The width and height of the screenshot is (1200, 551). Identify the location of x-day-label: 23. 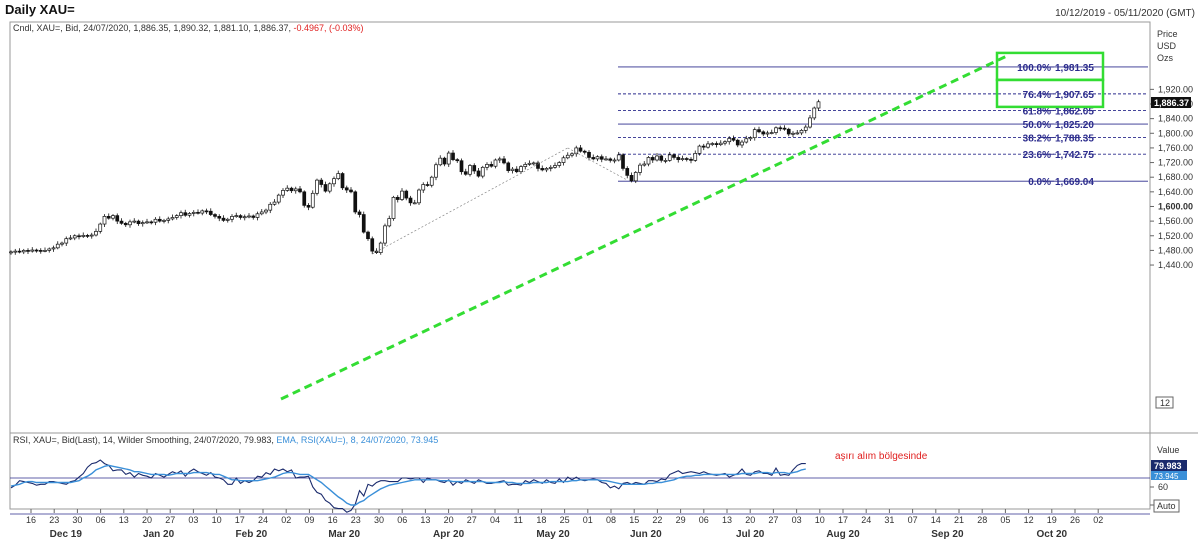
(54, 520).